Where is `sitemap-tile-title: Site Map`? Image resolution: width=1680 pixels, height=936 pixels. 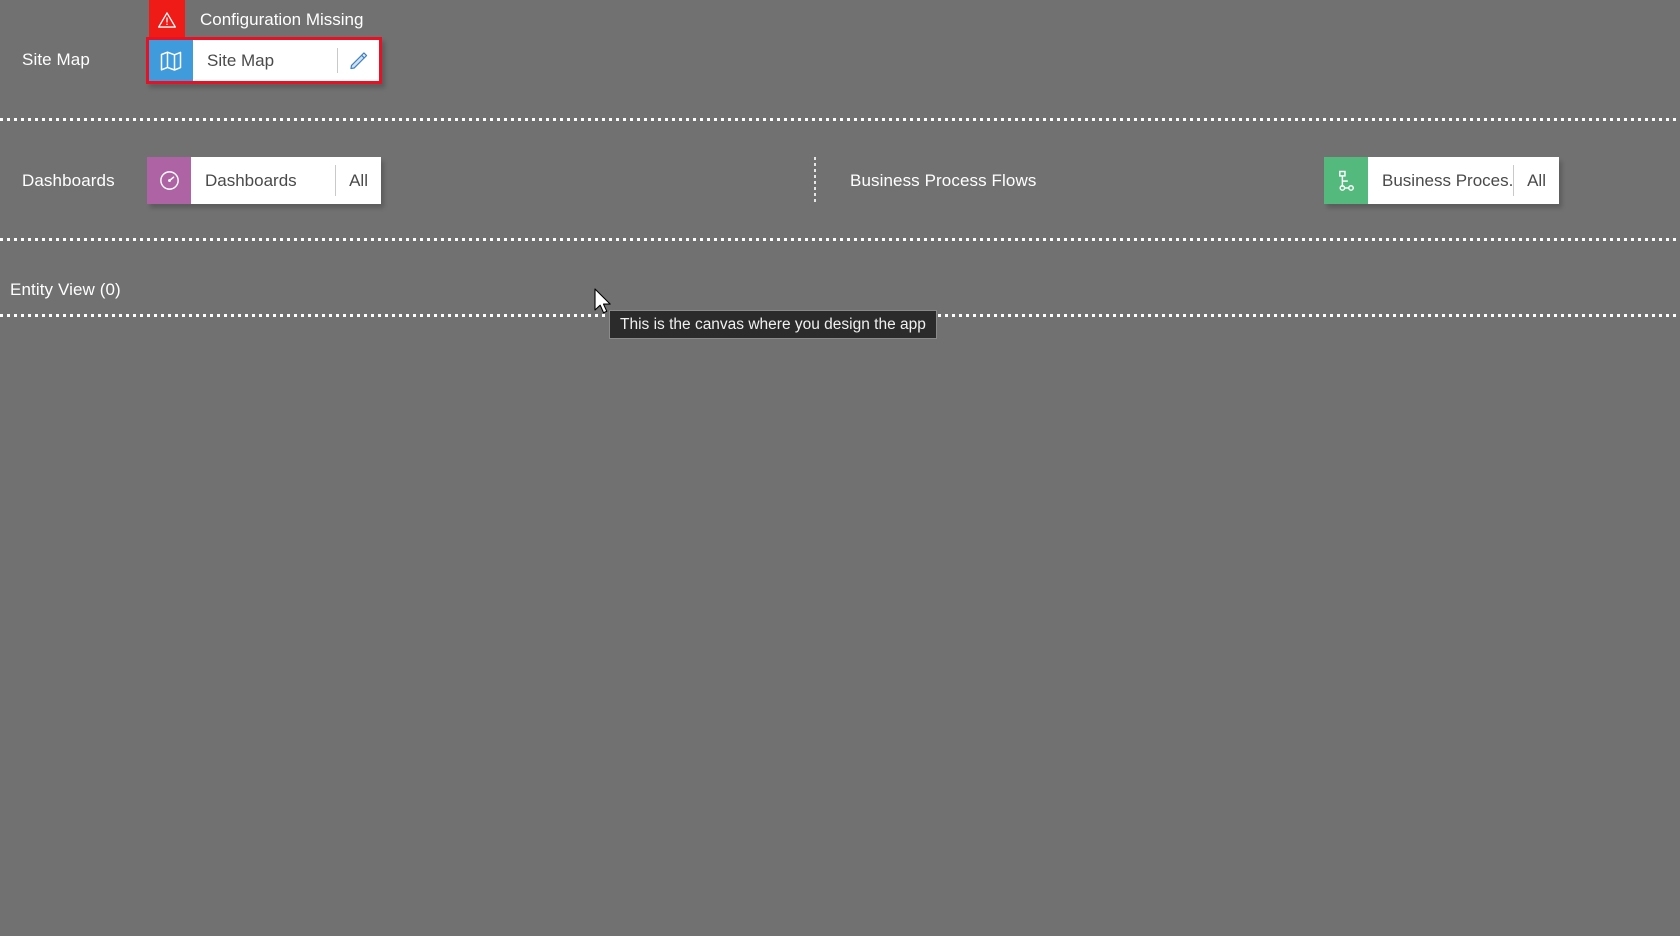 sitemap-tile-title: Site Map is located at coordinates (241, 60).